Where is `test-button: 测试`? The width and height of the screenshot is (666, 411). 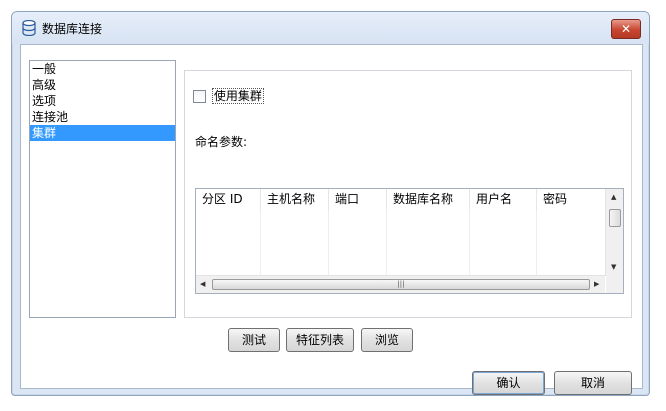 test-button: 测试 is located at coordinates (254, 340).